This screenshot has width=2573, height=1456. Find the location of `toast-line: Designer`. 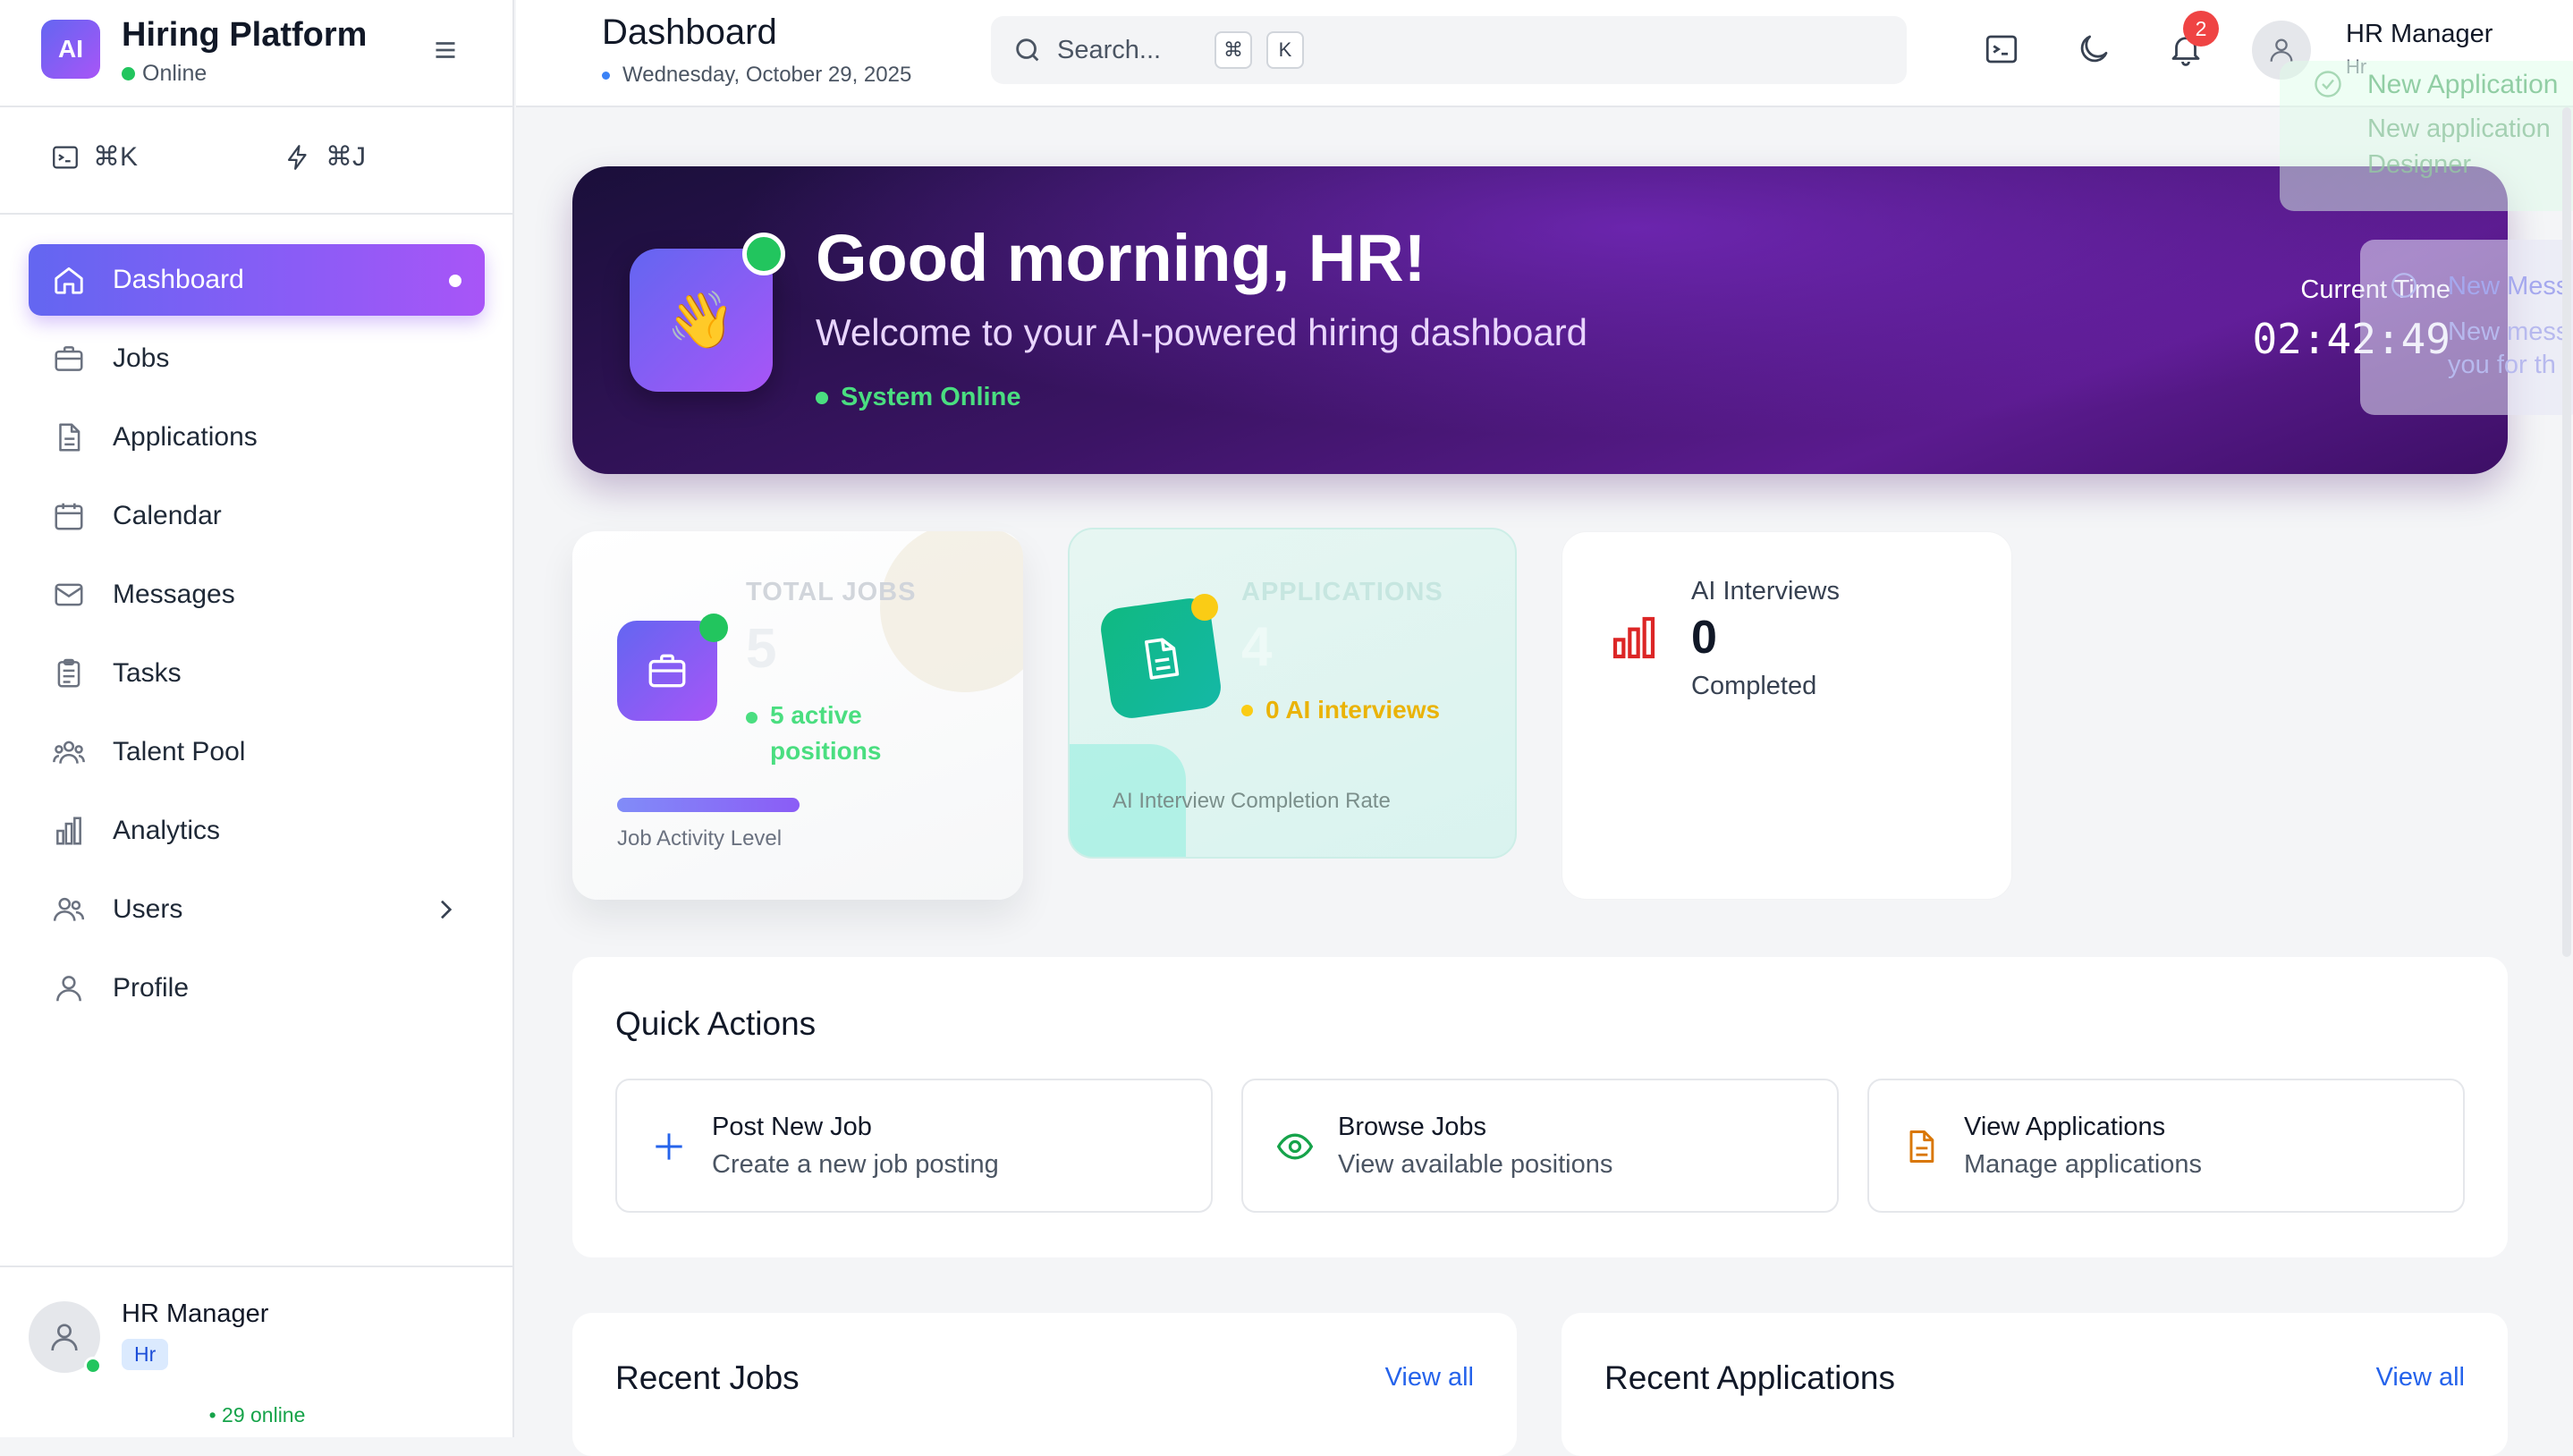

toast-line: Designer is located at coordinates (2420, 164).